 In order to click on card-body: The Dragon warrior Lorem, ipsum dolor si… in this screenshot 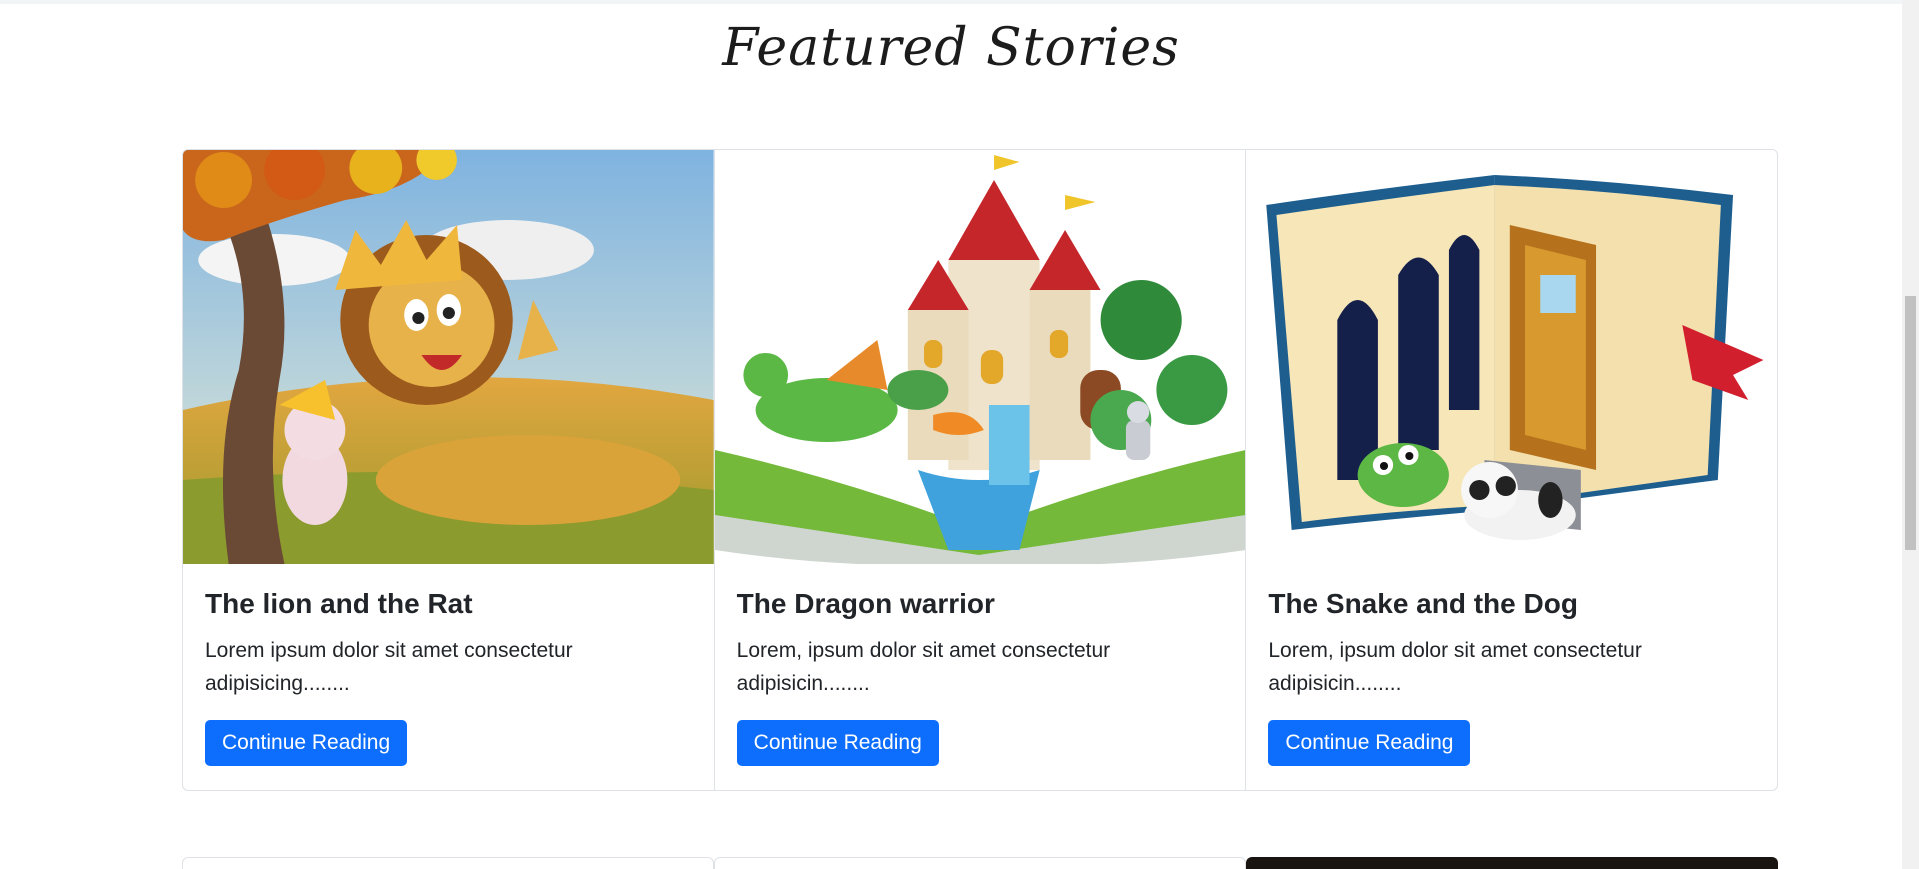, I will do `click(980, 675)`.